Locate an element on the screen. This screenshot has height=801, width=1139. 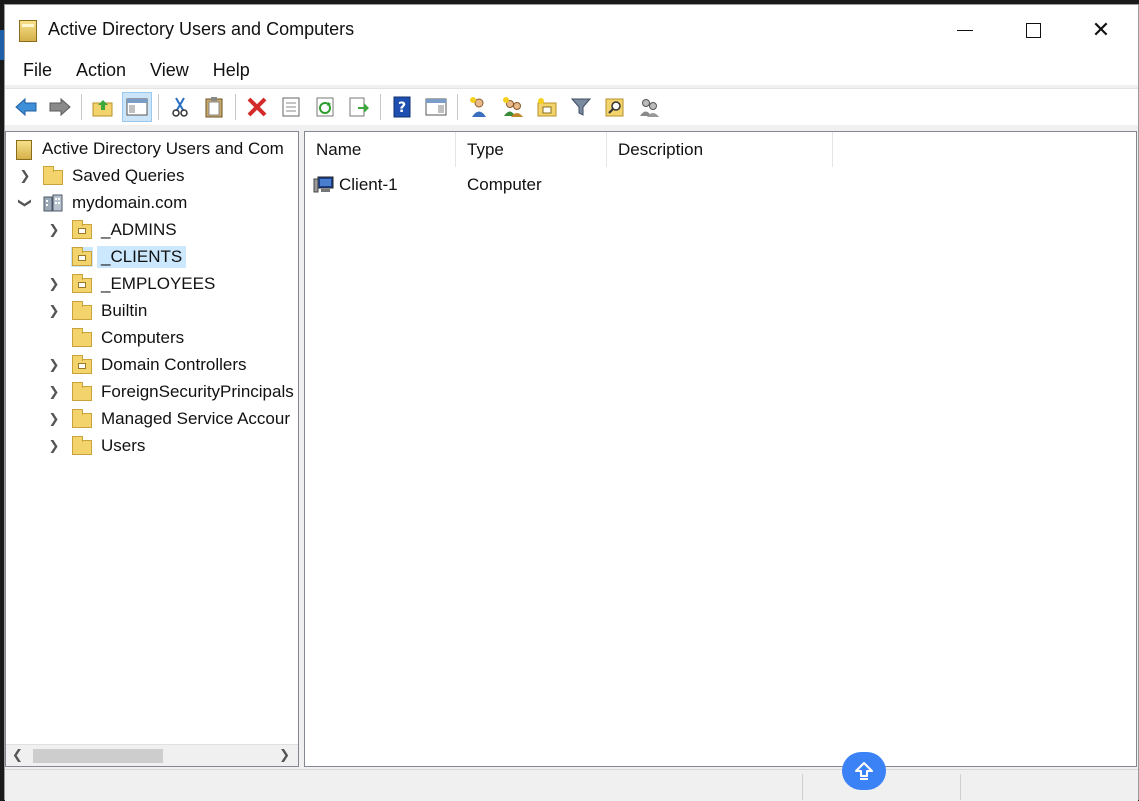
tree-item-foreign-security-principals: ❯ ForeignSecurityPrincipals is located at coordinates (172, 392).